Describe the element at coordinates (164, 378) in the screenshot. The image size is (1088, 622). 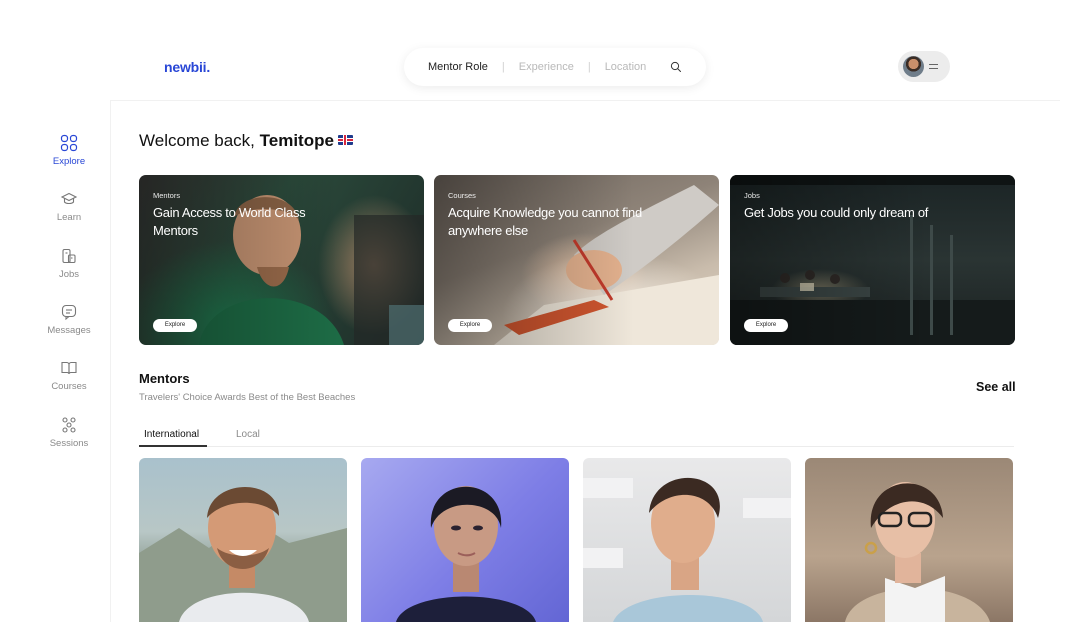
I see `mentors-section-title: Mentors` at that location.